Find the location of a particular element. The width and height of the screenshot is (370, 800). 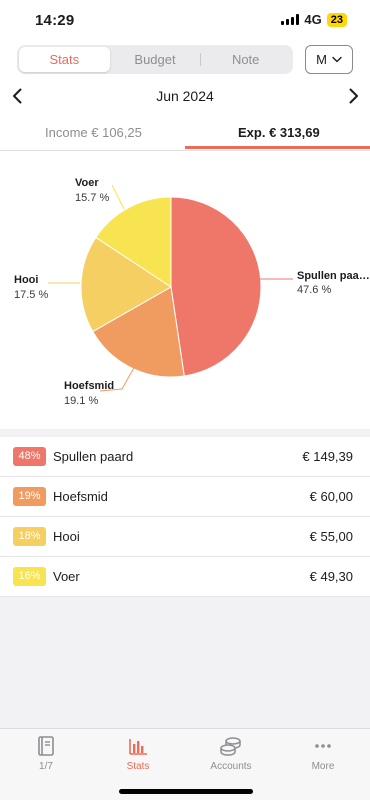

tabbar-label: Accounts is located at coordinates (231, 766).